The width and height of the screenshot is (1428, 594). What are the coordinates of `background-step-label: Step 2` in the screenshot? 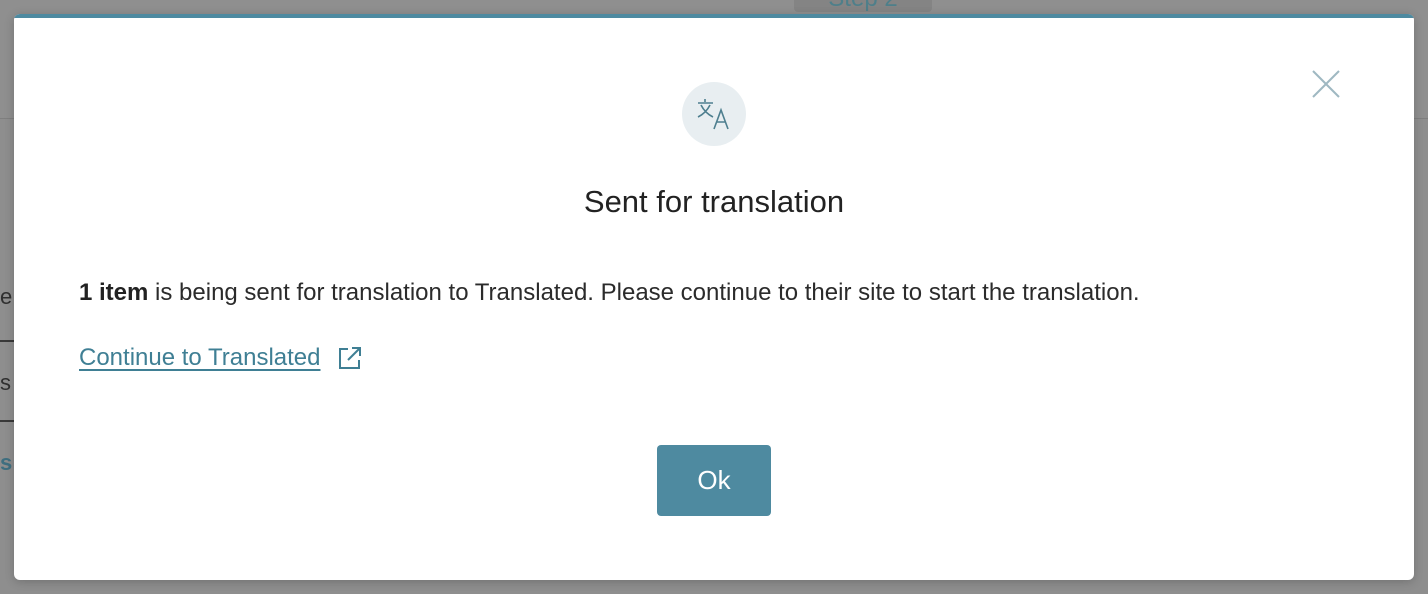 It's located at (863, 6).